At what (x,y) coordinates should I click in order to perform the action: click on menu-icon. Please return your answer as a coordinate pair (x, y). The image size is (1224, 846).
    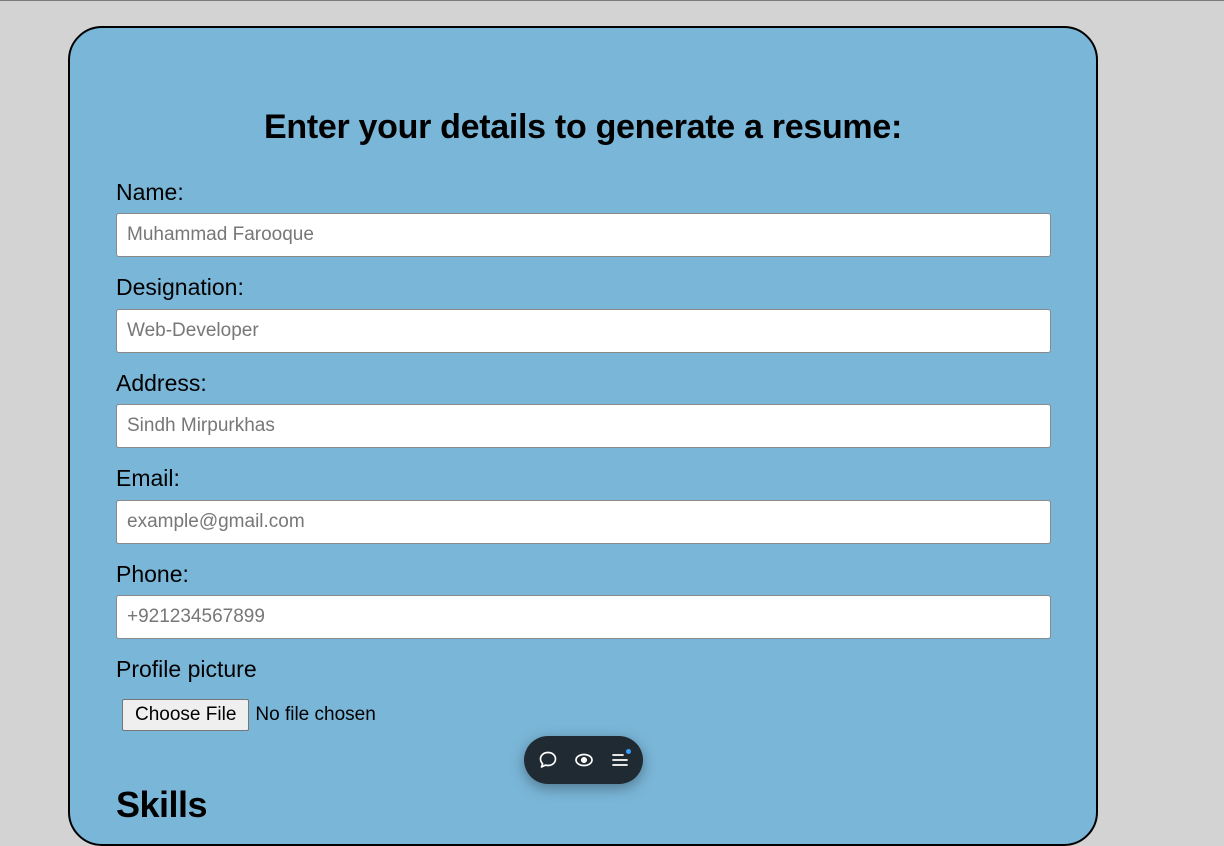
    Looking at the image, I should click on (620, 760).